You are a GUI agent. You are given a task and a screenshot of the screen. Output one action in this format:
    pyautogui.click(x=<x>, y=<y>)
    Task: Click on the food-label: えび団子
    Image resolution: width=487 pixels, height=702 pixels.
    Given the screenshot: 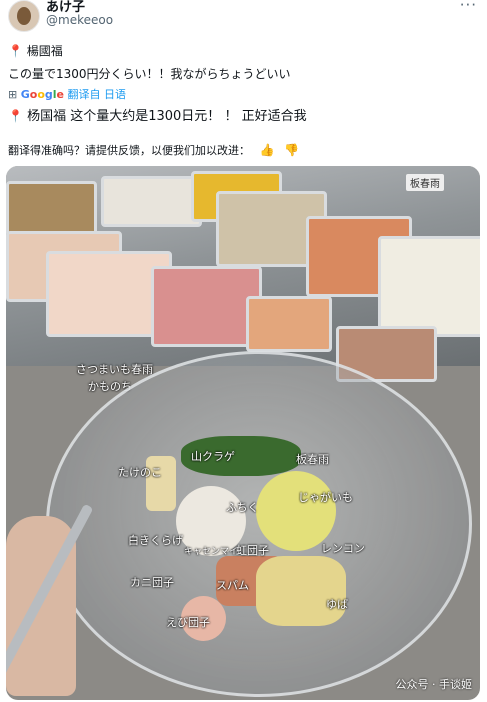 What is the action you would take?
    pyautogui.click(x=188, y=622)
    